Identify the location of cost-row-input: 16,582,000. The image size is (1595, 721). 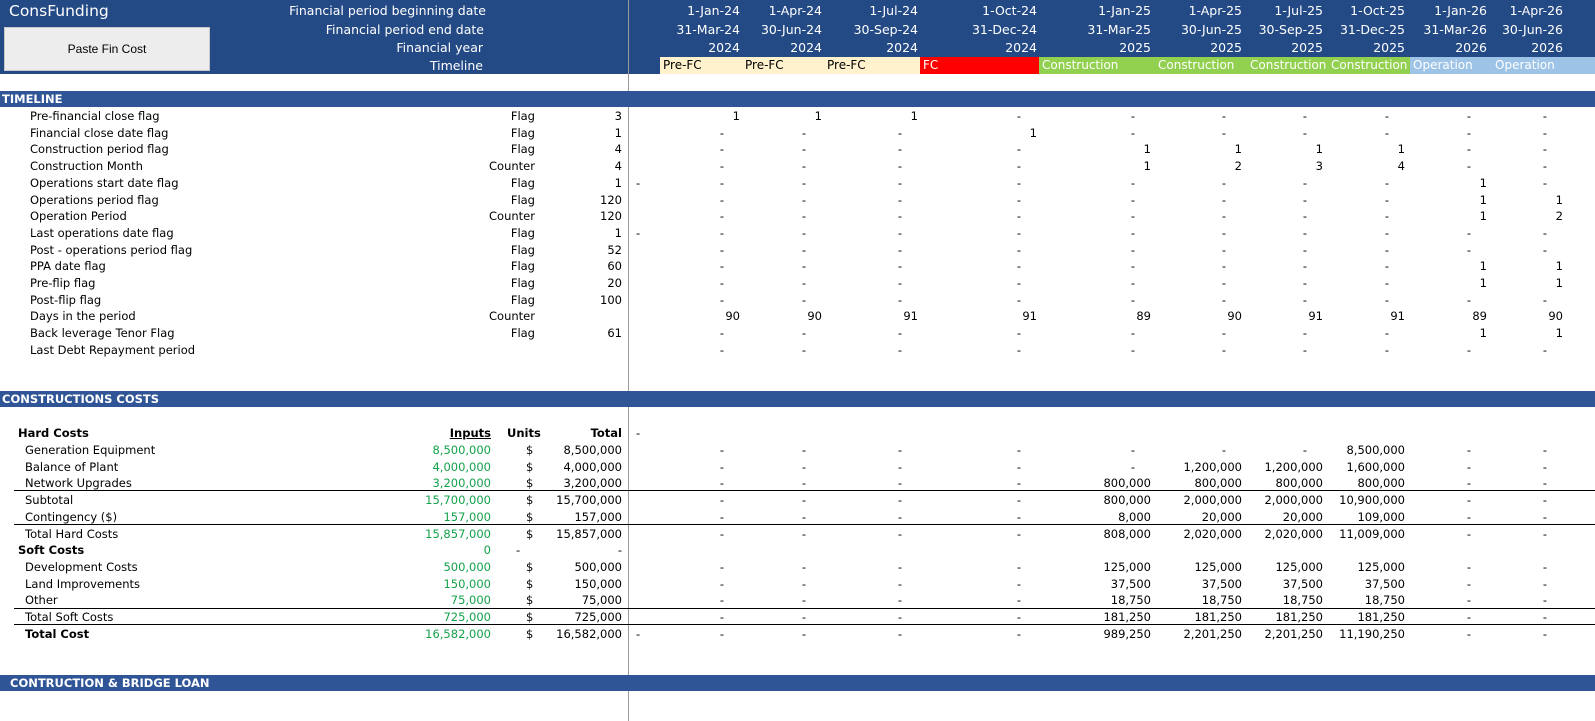
(458, 634).